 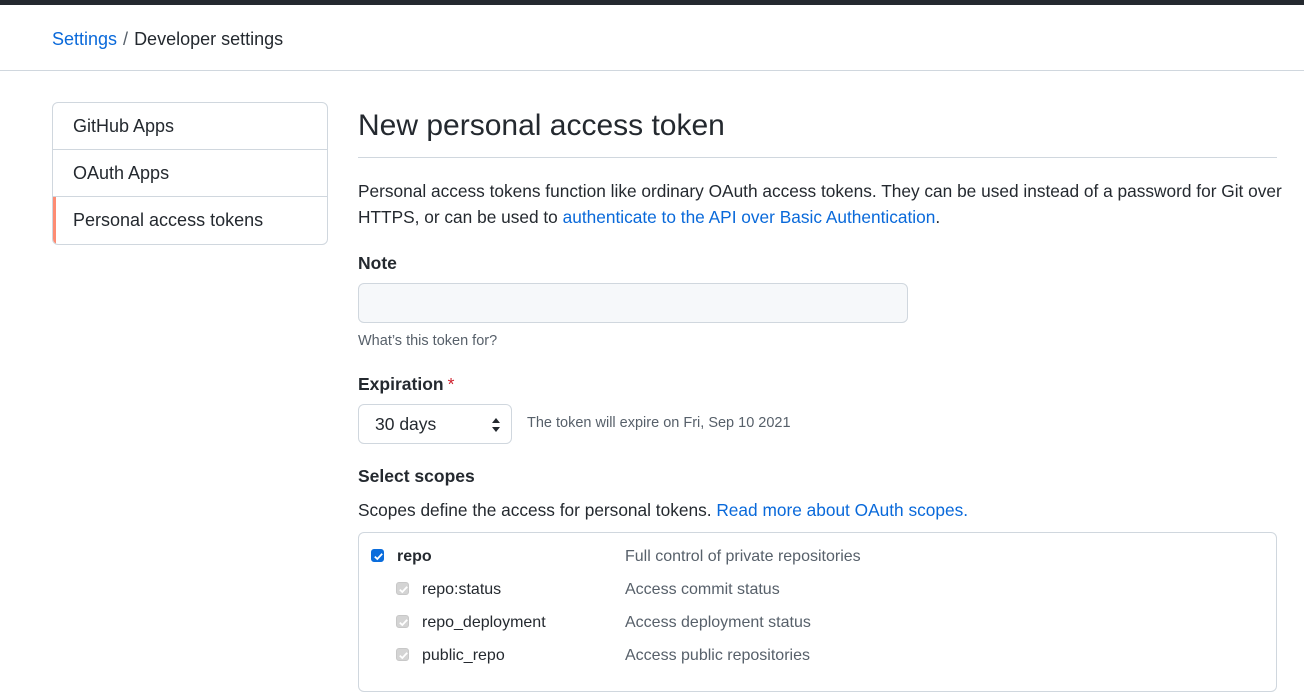 I want to click on scope-repo-status-name: repo:status, so click(x=462, y=589).